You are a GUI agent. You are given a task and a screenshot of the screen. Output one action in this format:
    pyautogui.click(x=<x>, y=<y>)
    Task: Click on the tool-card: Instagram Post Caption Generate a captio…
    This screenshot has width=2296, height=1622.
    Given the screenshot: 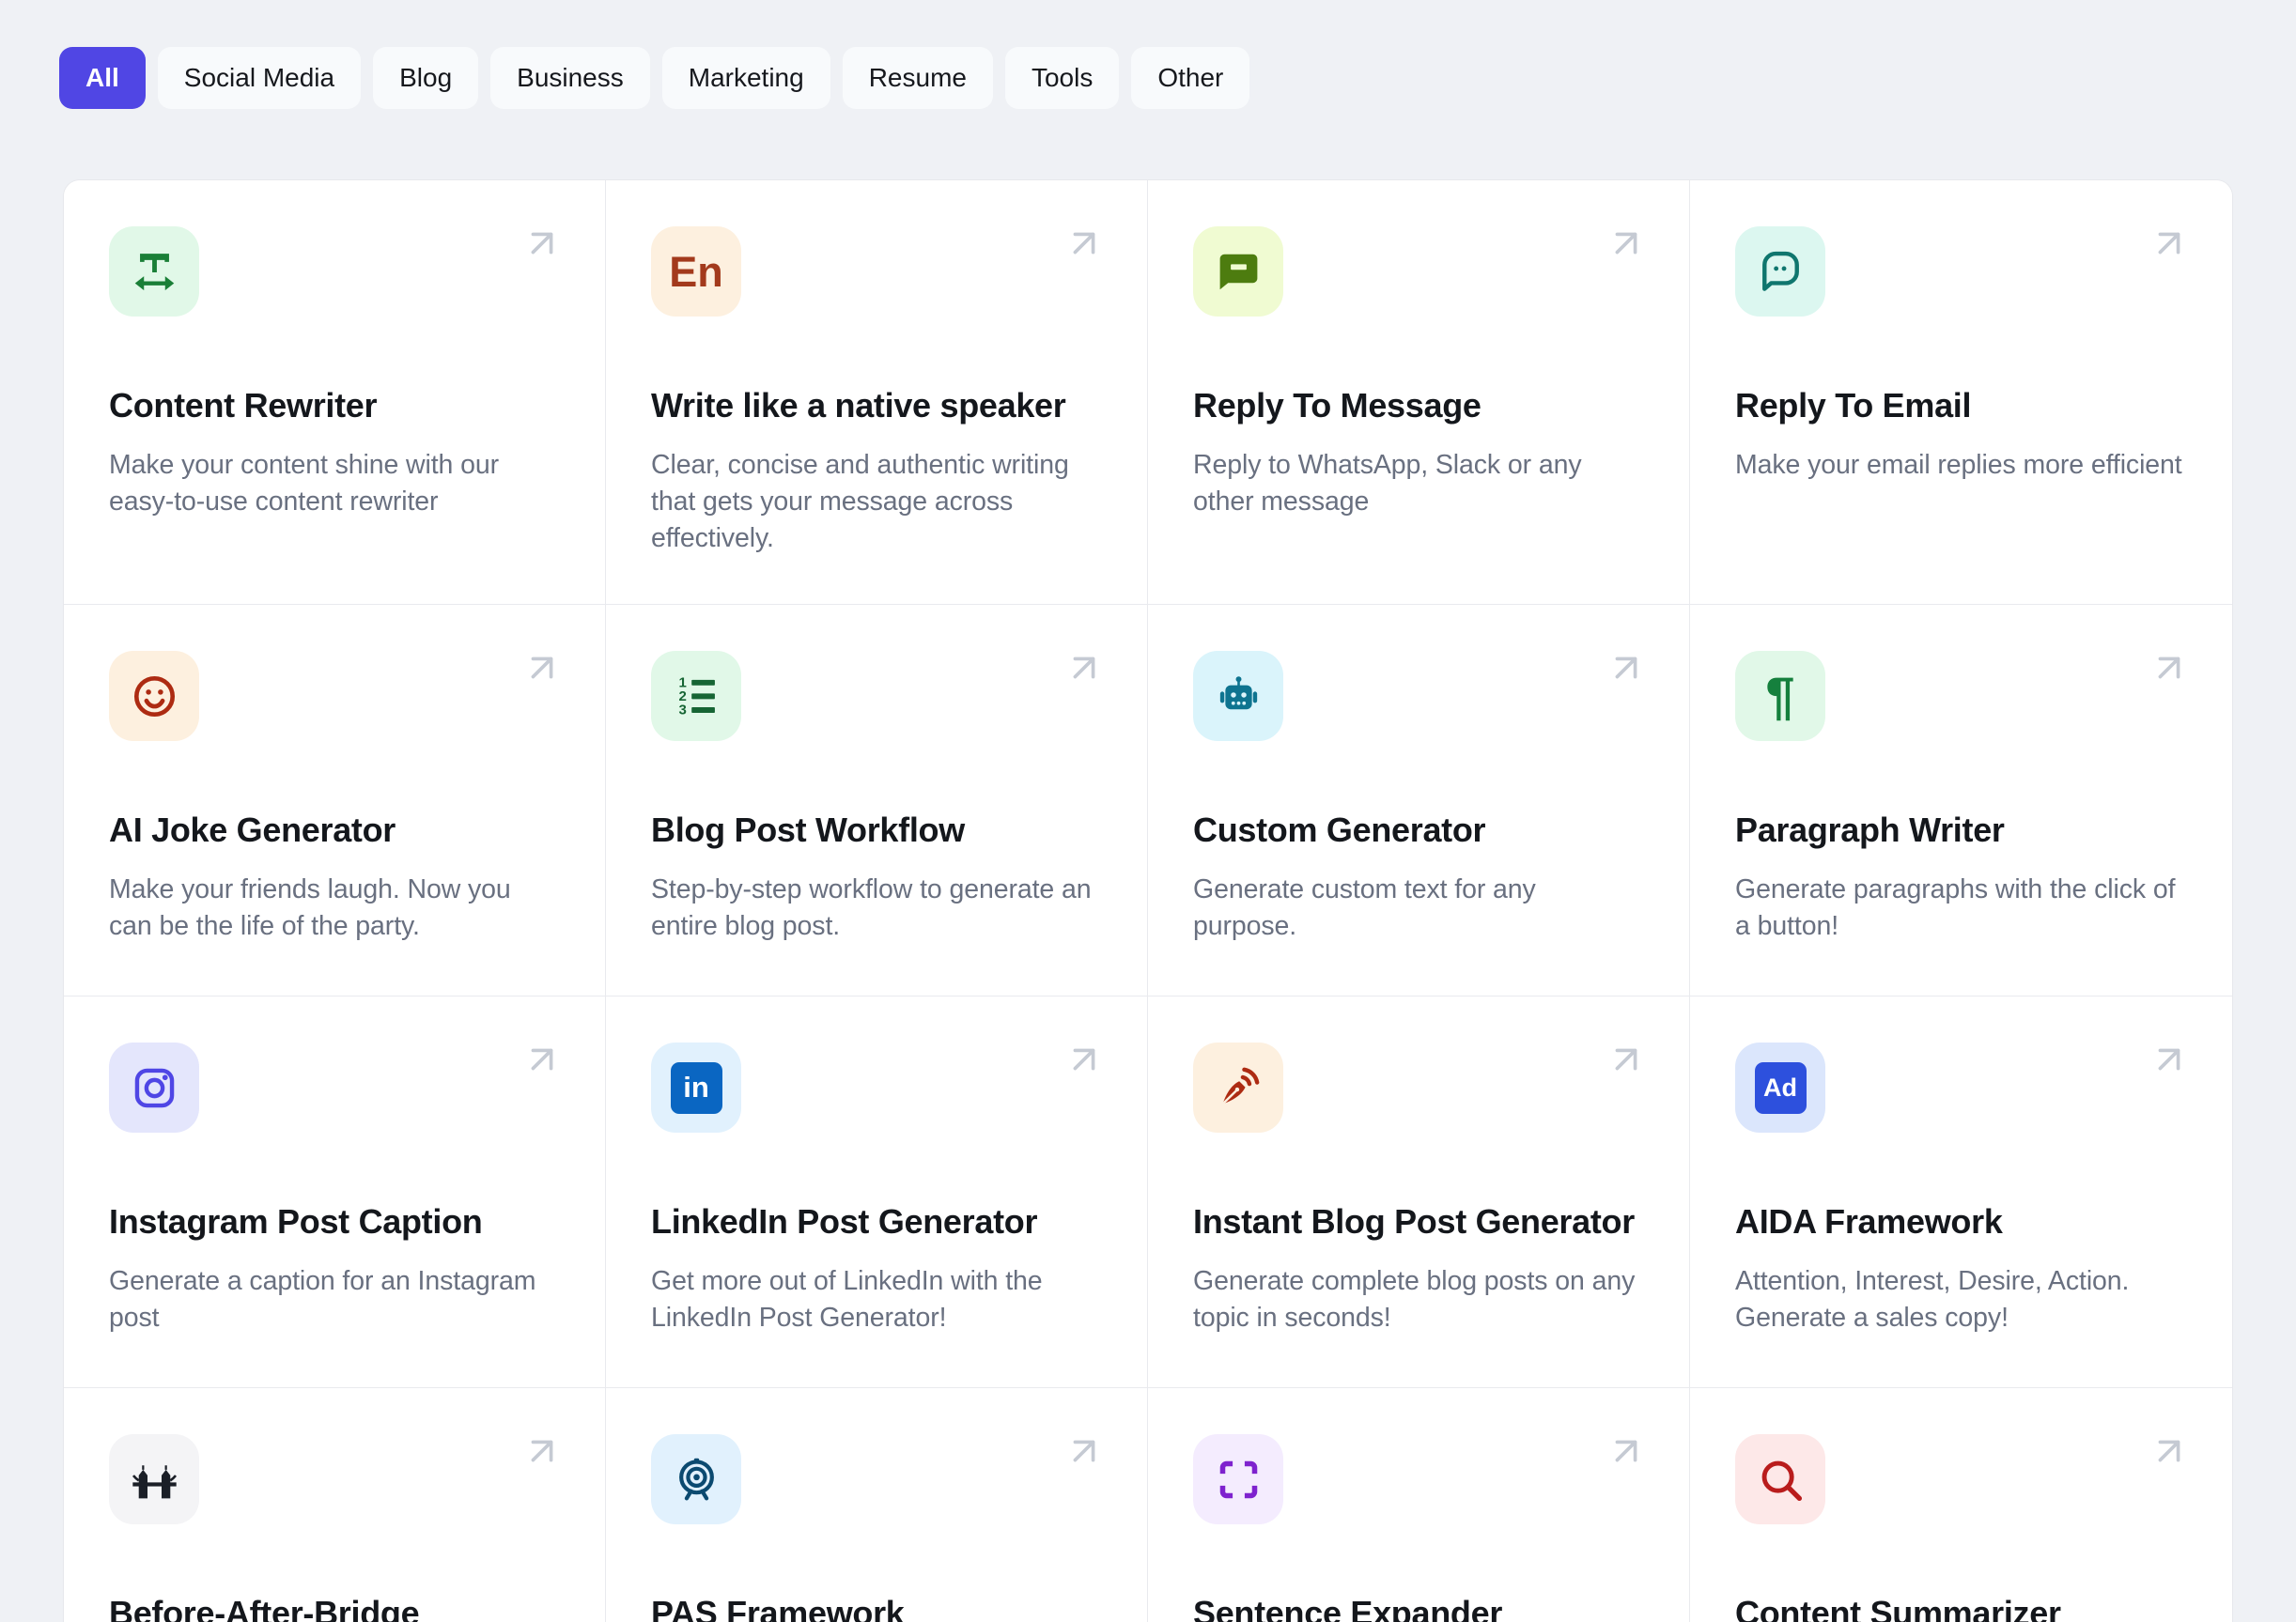 What is the action you would take?
    pyautogui.click(x=335, y=1192)
    